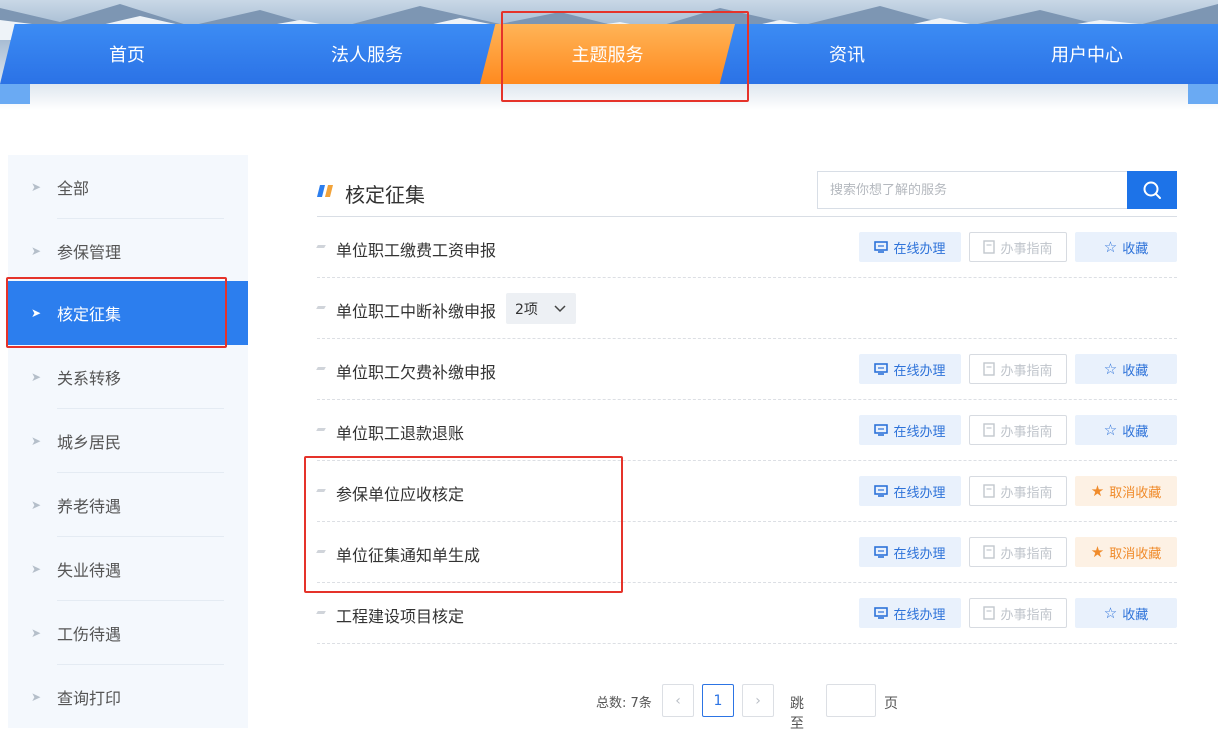 This screenshot has height=733, width=1218. What do you see at coordinates (416, 371) in the screenshot?
I see `service-name: 单位职工欠费补缴申报` at bounding box center [416, 371].